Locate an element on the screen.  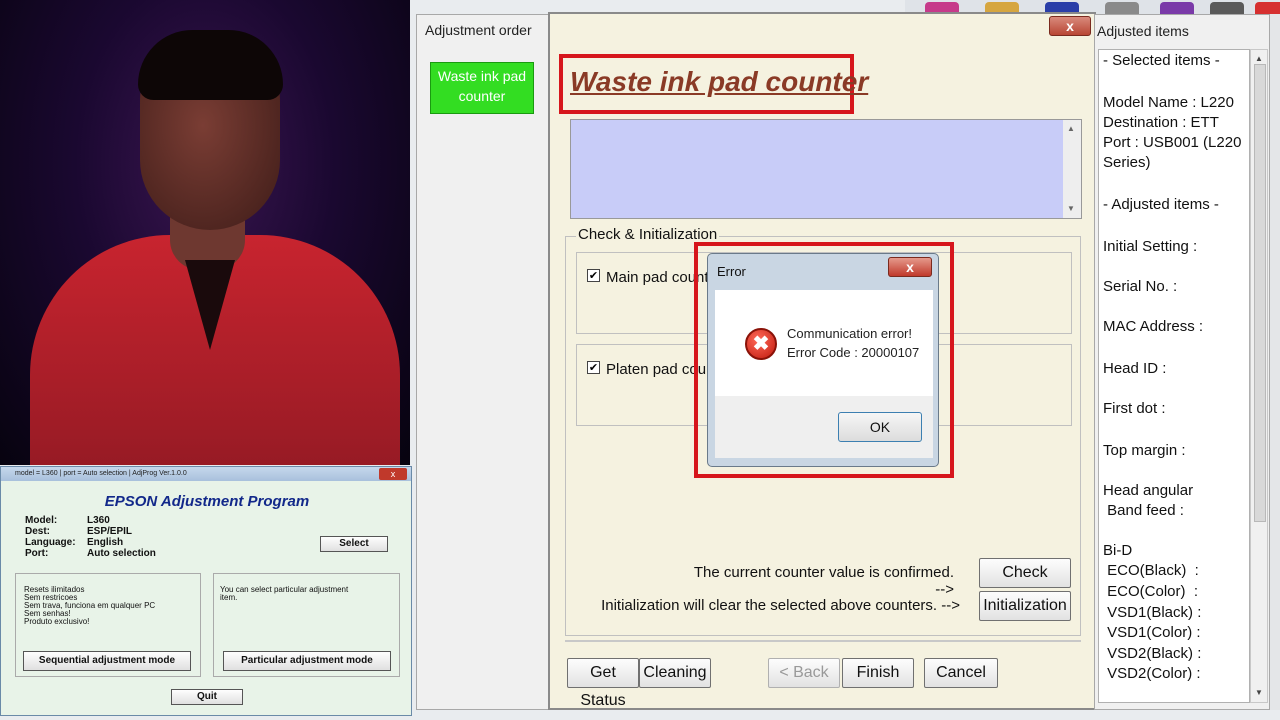
info-scrollbar: ▲ ▼ is located at coordinates (1072, 169).